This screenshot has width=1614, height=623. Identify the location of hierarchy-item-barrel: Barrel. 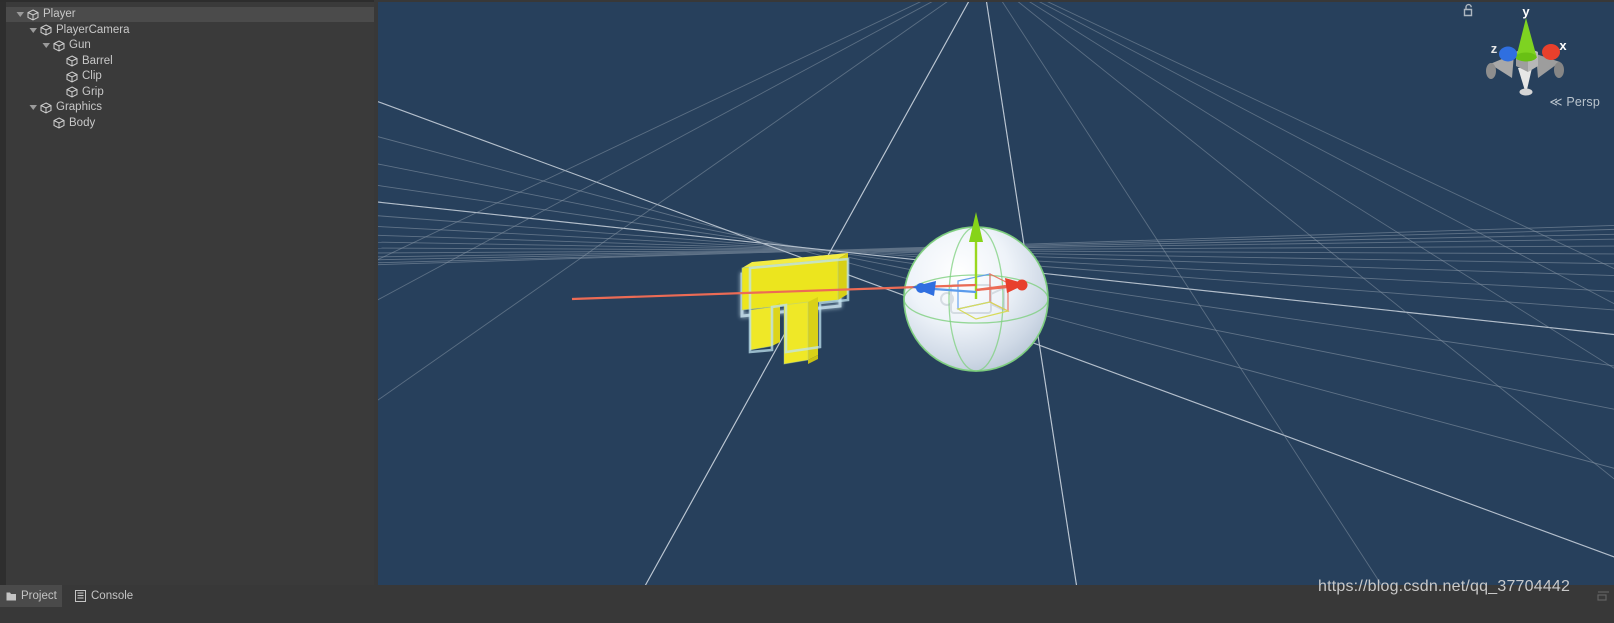
(190, 61).